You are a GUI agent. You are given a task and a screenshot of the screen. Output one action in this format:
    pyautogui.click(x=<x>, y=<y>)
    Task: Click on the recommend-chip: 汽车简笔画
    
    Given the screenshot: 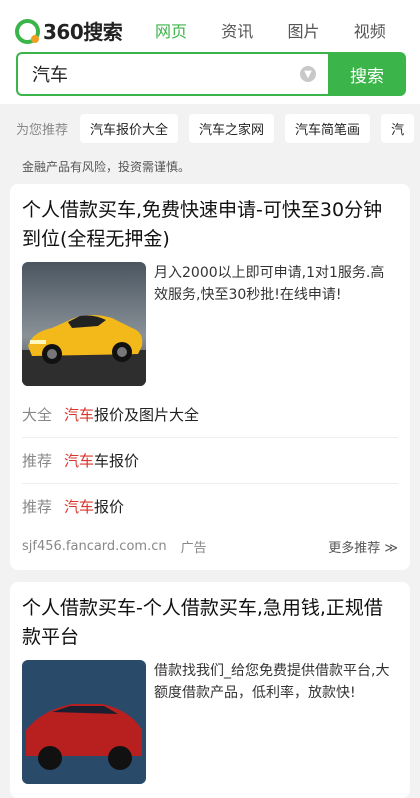 What is the action you would take?
    pyautogui.click(x=328, y=128)
    